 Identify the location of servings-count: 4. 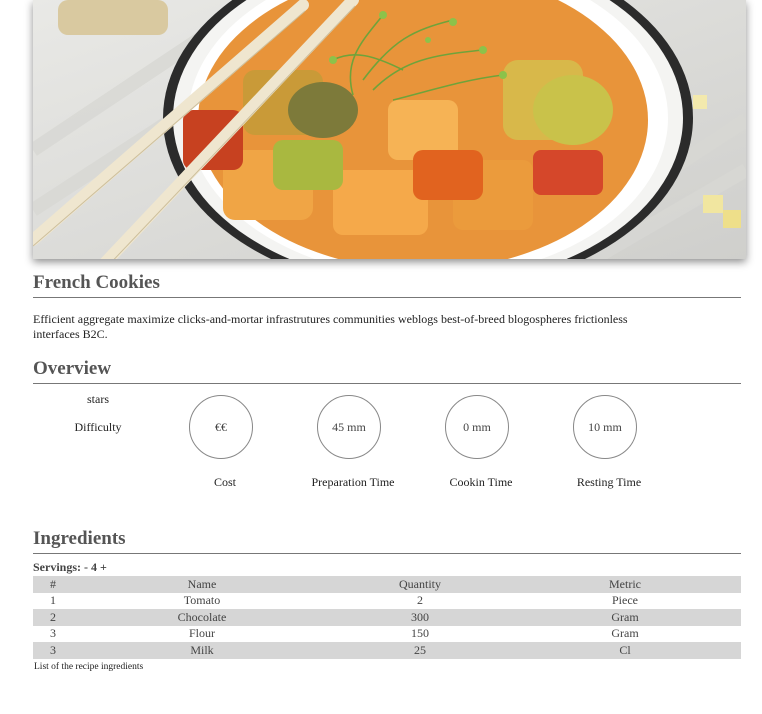
(94, 567).